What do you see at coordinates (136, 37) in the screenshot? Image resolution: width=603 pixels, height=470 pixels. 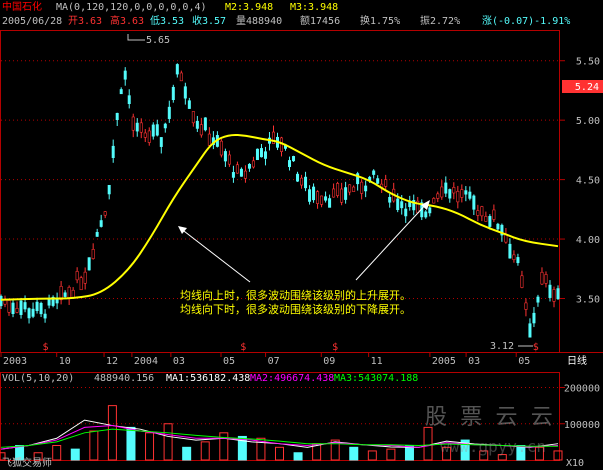 I see `high-marker` at bounding box center [136, 37].